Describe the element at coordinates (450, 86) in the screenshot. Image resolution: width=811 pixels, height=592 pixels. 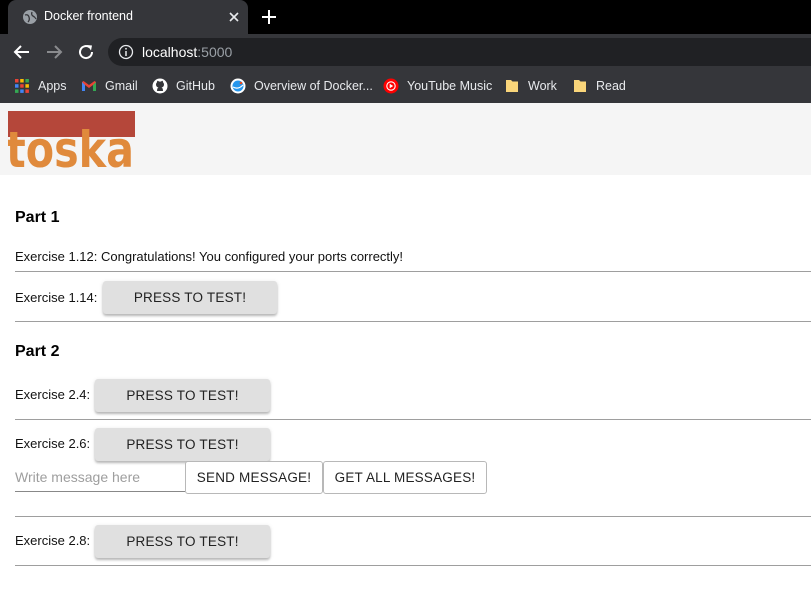
I see `bookmark-label: YouTube Music` at that location.